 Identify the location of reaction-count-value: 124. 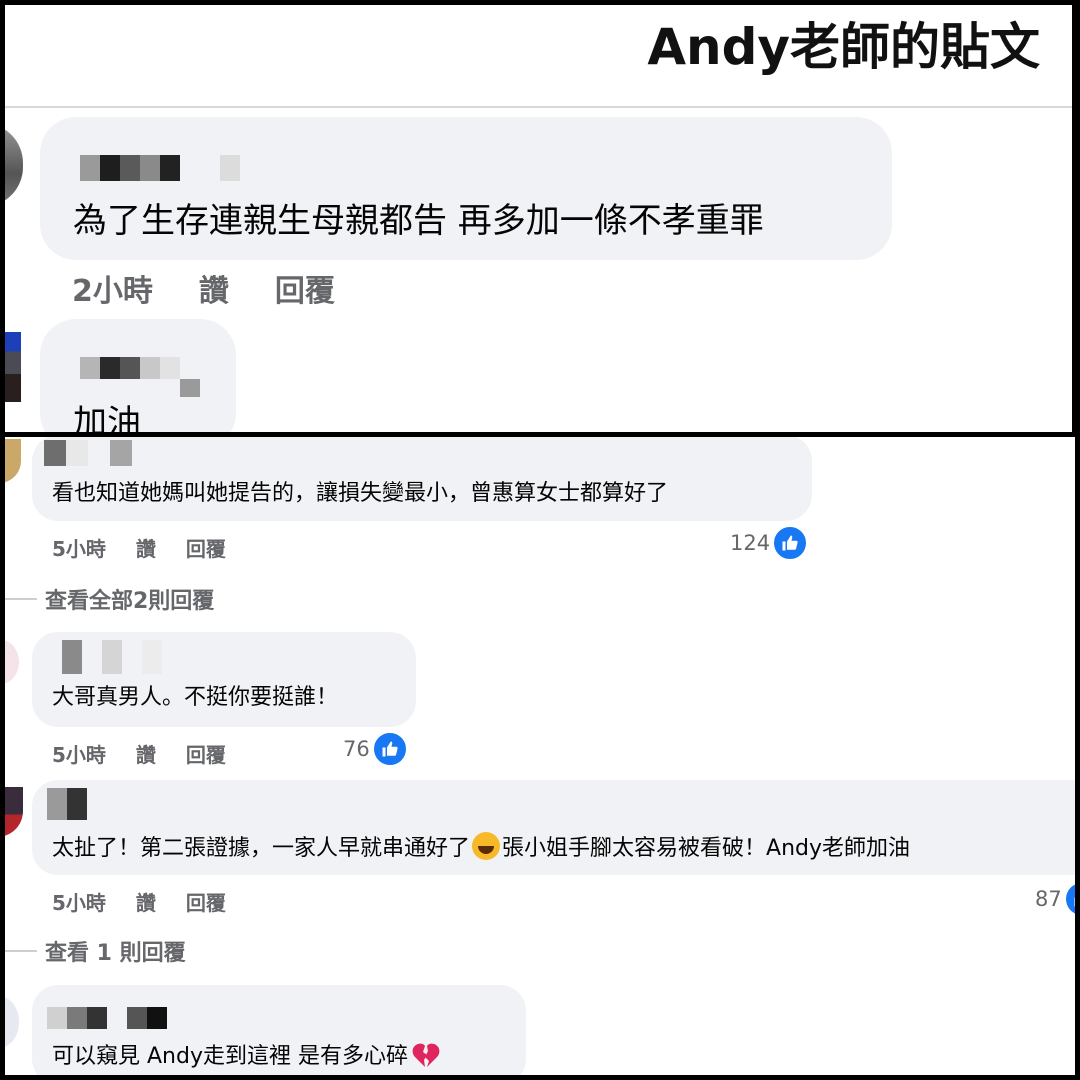
(750, 543).